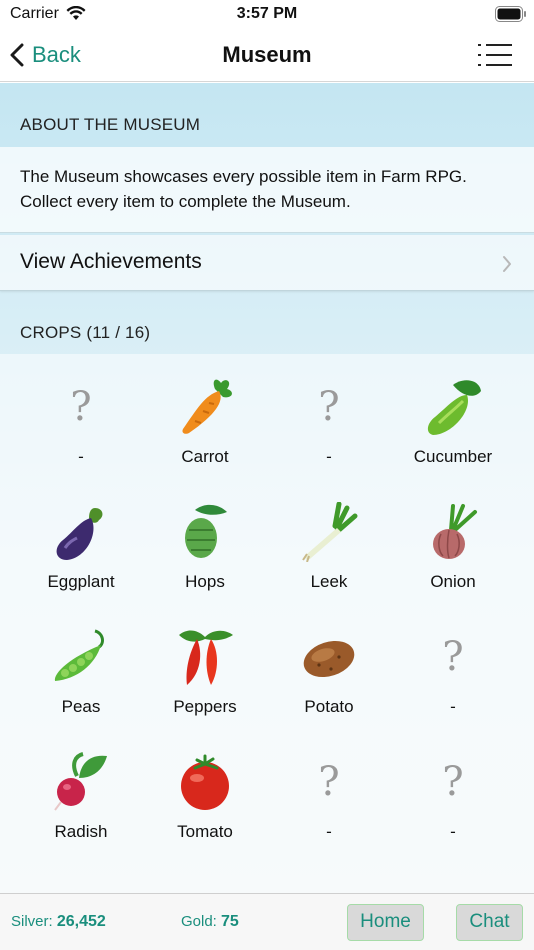  I want to click on silver-label: Silver:, so click(32, 921).